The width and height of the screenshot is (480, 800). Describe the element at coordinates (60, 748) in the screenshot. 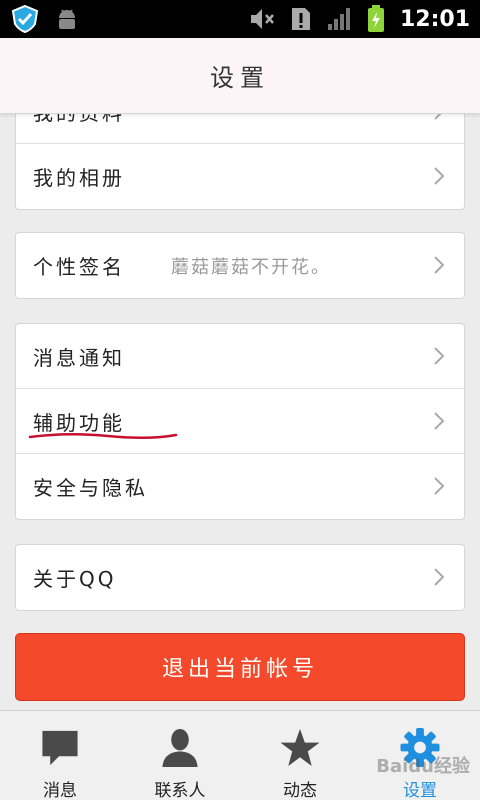

I see `chat-bubble-icon` at that location.